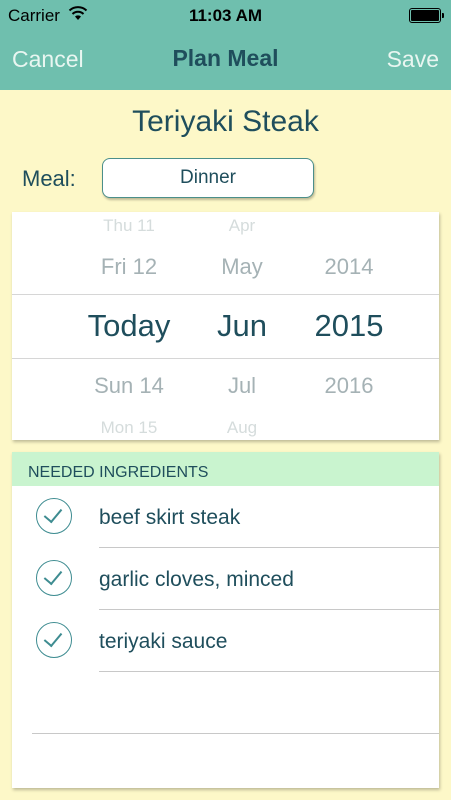  What do you see at coordinates (129, 428) in the screenshot?
I see `picker-day-far-below: Mon 15` at bounding box center [129, 428].